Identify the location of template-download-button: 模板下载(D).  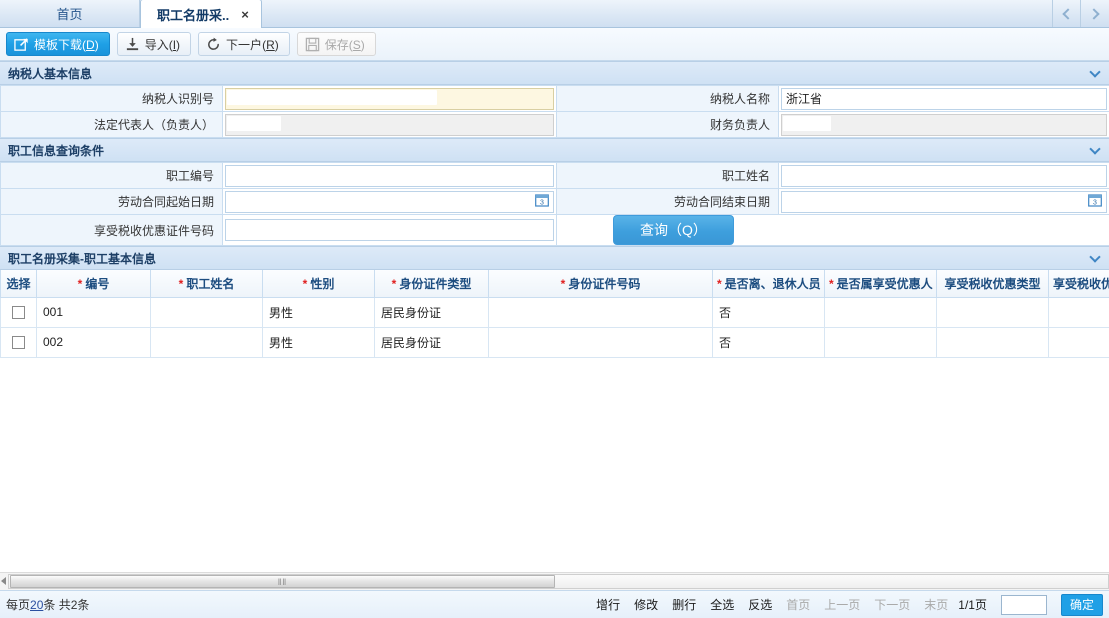
(58, 44).